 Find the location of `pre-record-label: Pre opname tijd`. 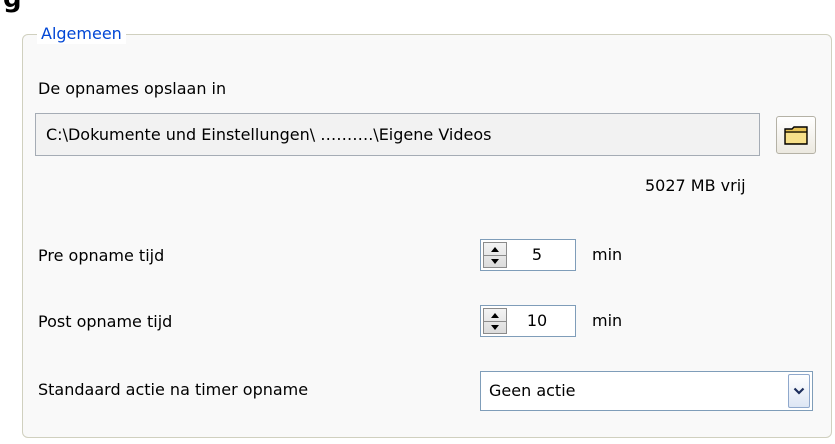

pre-record-label: Pre opname tijd is located at coordinates (101, 255).